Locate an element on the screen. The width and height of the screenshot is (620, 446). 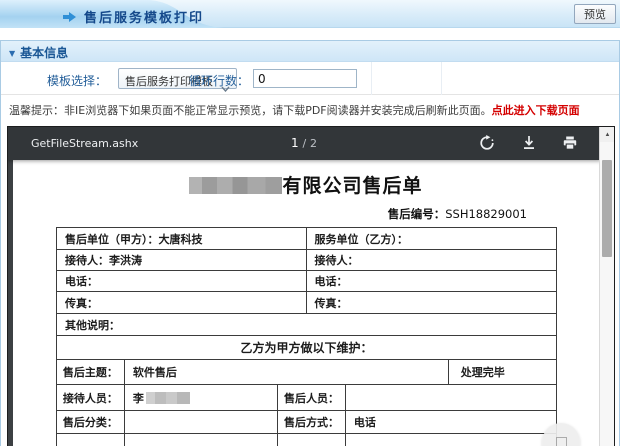
redacted-person-name is located at coordinates (167, 397).